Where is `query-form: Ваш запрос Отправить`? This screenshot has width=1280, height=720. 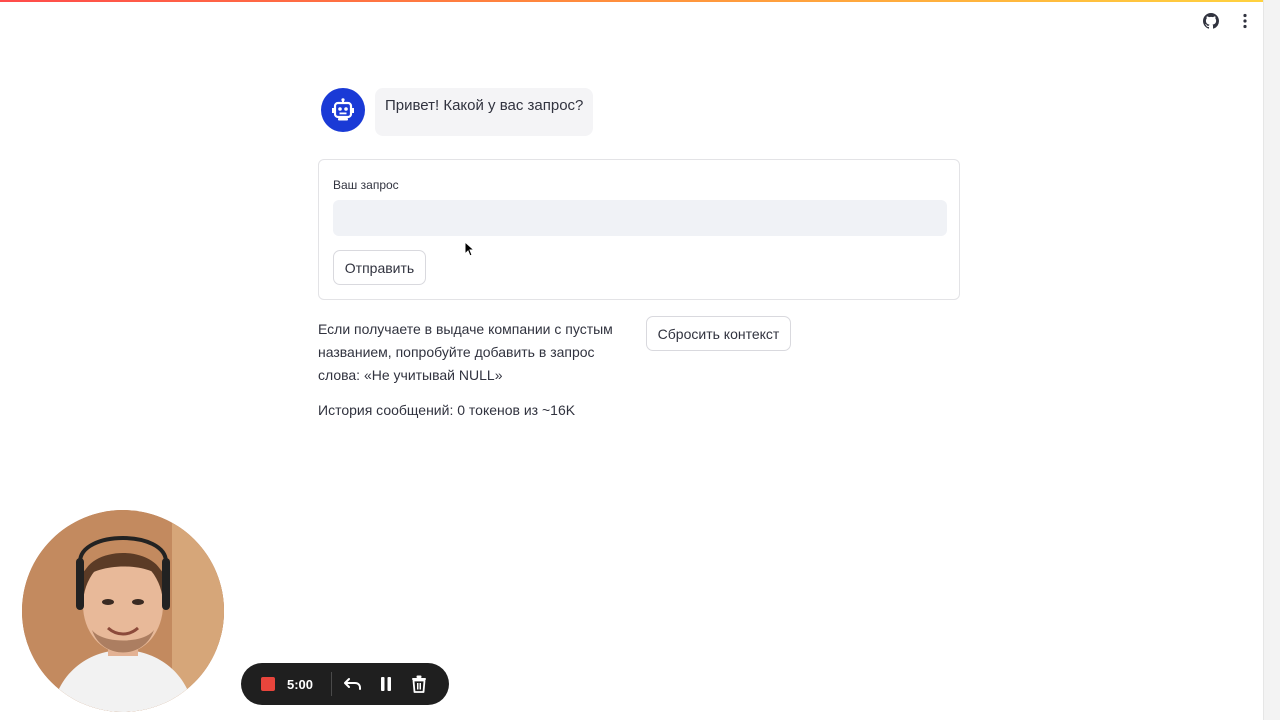
query-form: Ваш запрос Отправить is located at coordinates (639, 229).